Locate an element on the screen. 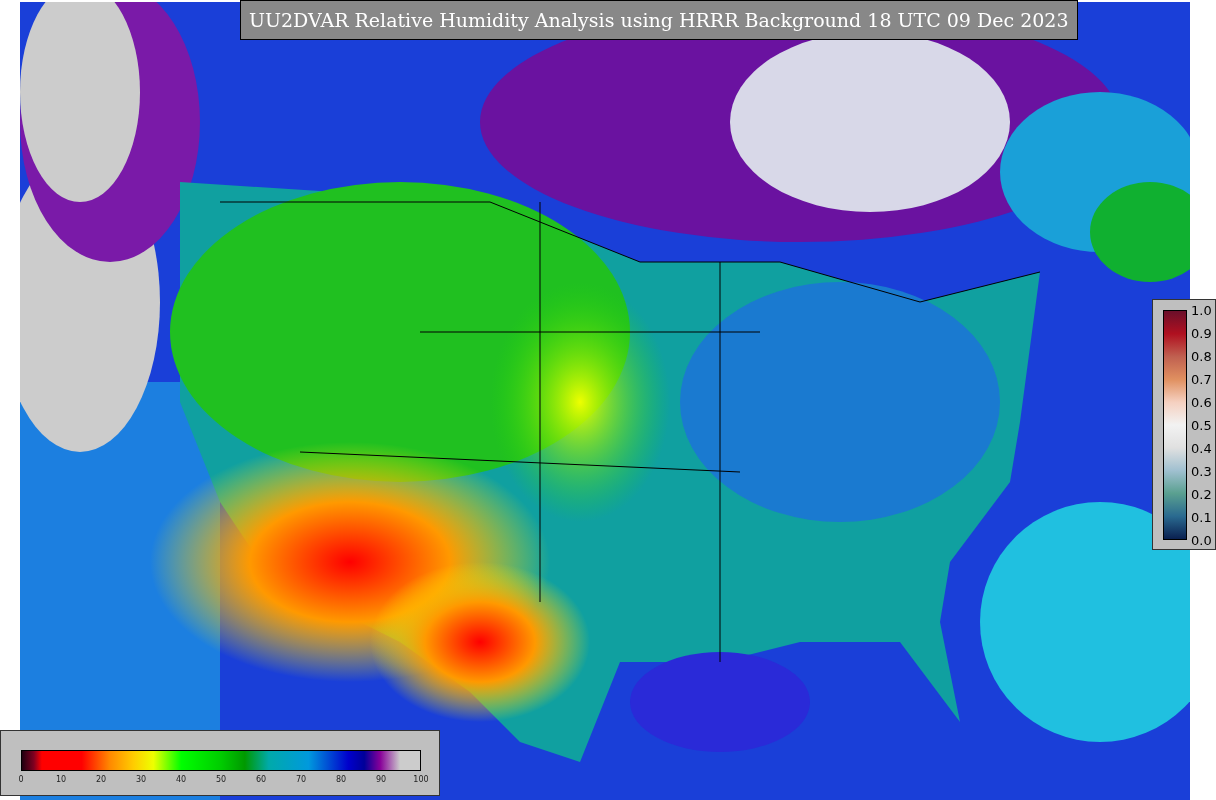 The width and height of the screenshot is (1216, 800). tick-label: 100 is located at coordinates (421, 780).